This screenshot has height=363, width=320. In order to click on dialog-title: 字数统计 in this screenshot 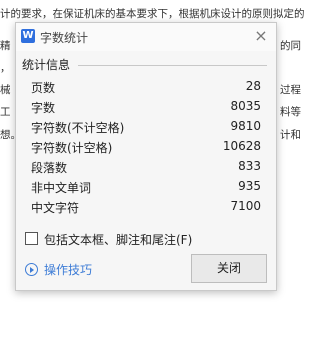, I will do `click(64, 38)`.